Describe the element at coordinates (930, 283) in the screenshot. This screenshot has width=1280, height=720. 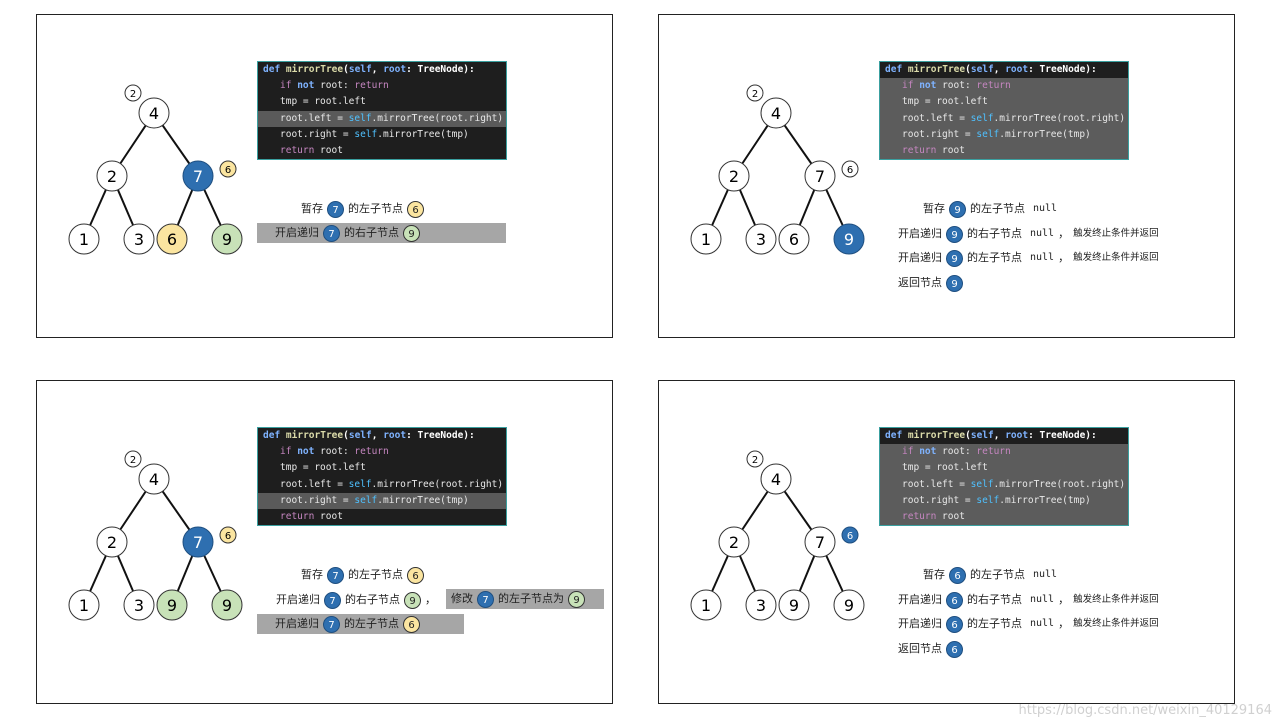
I see `step-return: 返回节点 9` at that location.